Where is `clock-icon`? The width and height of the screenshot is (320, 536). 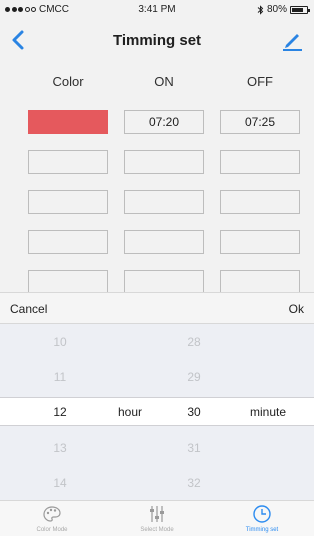 clock-icon is located at coordinates (262, 514).